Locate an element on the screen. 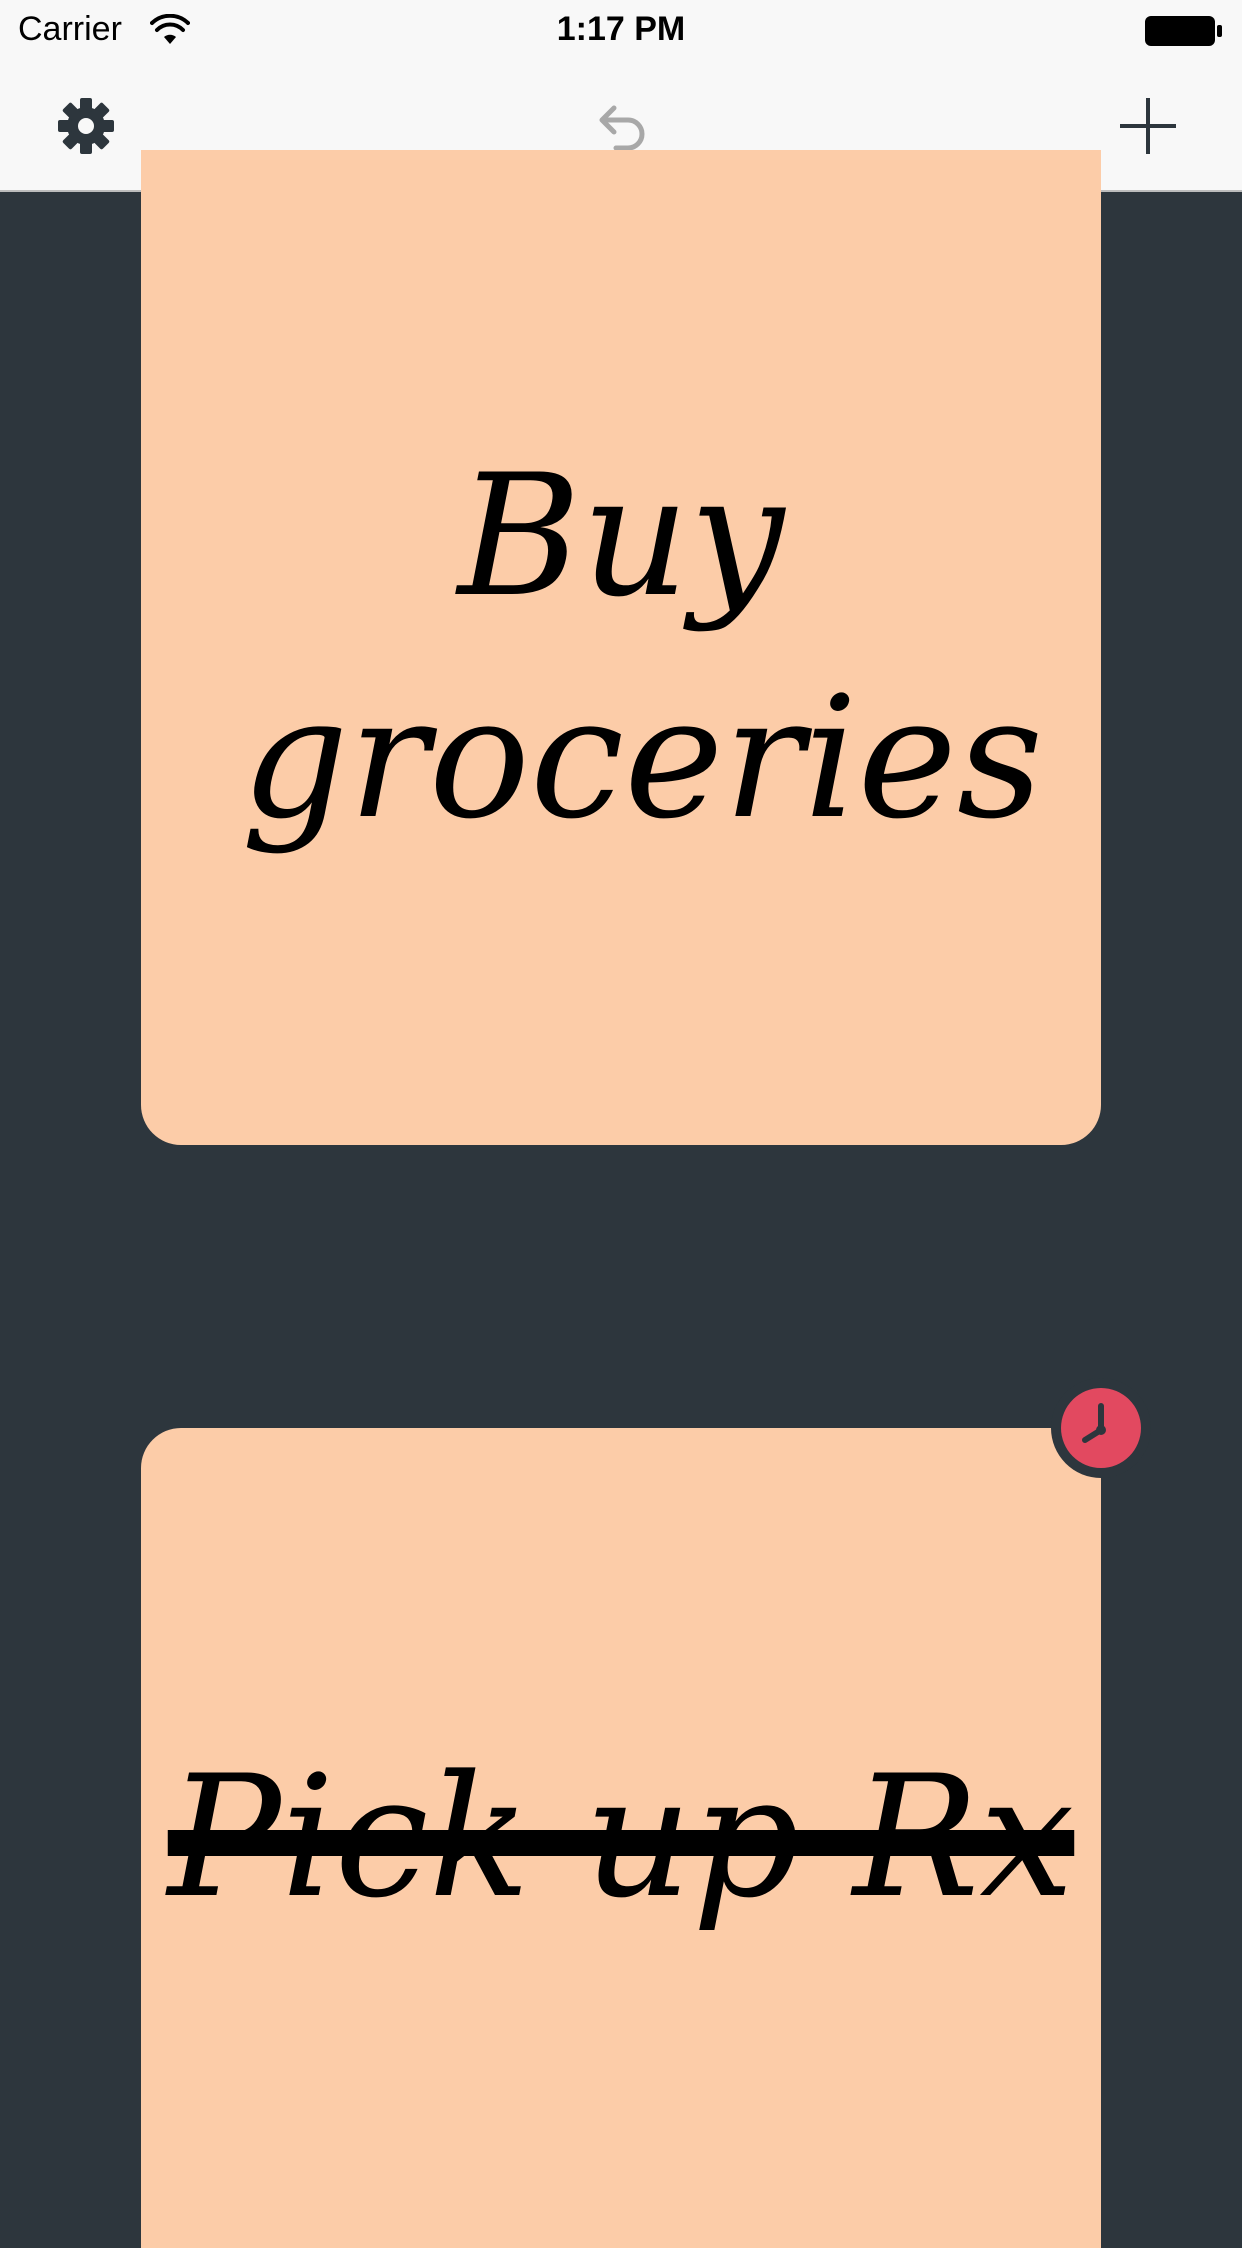  task-text: Pick up Rx is located at coordinates (621, 1837).